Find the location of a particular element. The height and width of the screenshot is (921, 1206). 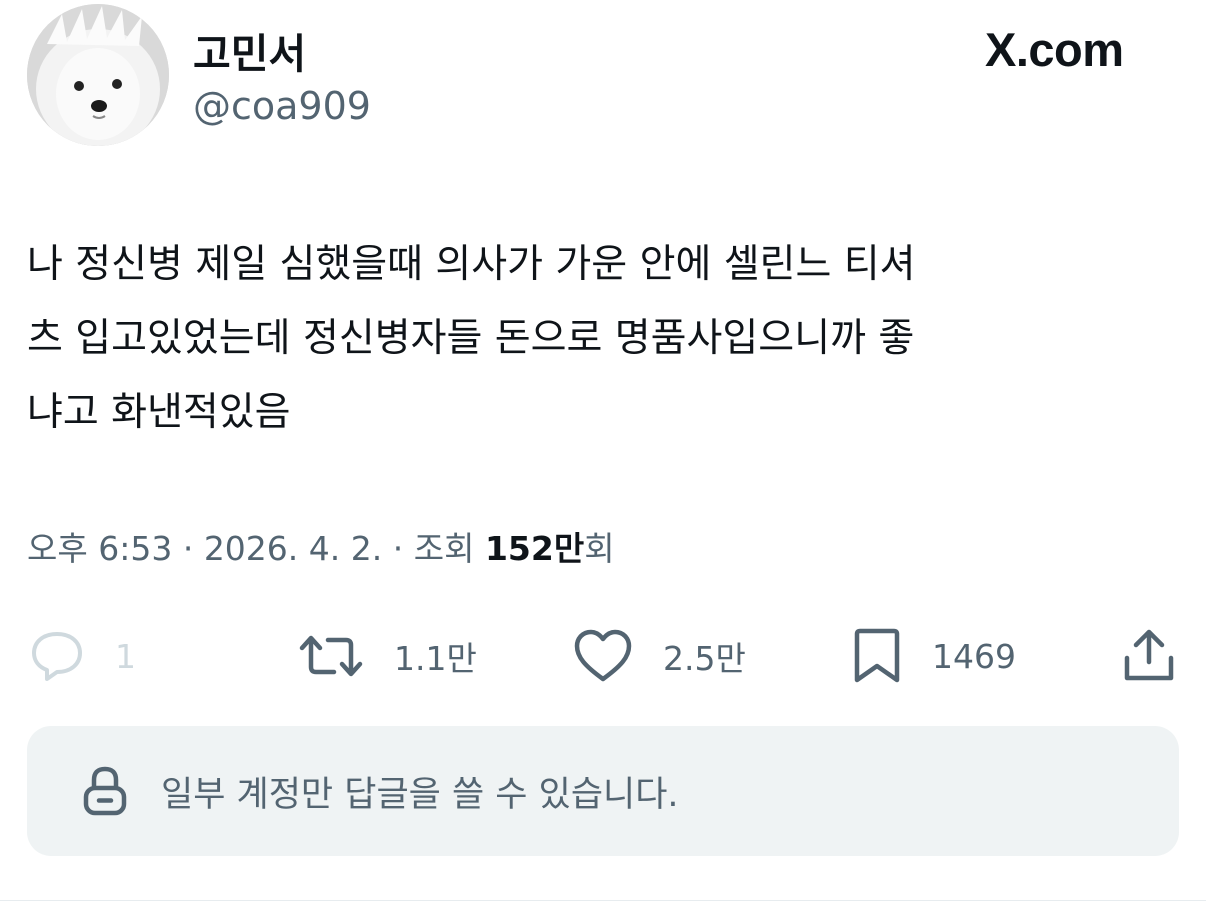

share-icon is located at coordinates (1149, 655).